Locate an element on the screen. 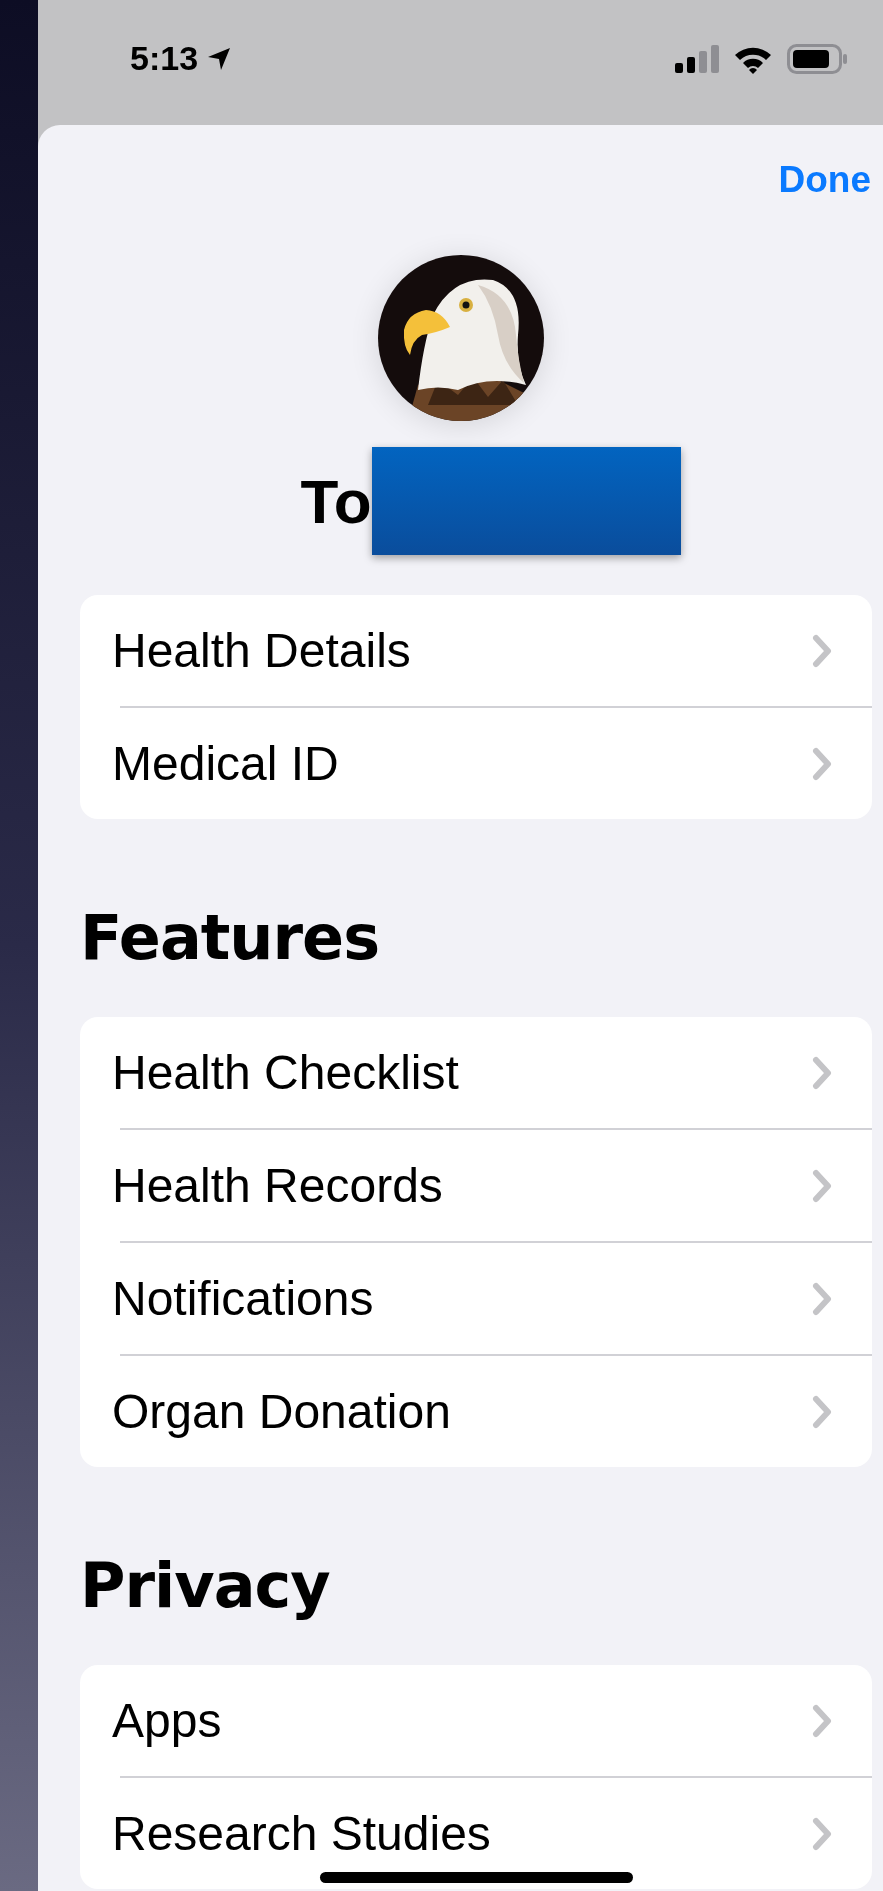 Image resolution: width=883 pixels, height=1891 pixels. section-heading: Privacy is located at coordinates (205, 1585).